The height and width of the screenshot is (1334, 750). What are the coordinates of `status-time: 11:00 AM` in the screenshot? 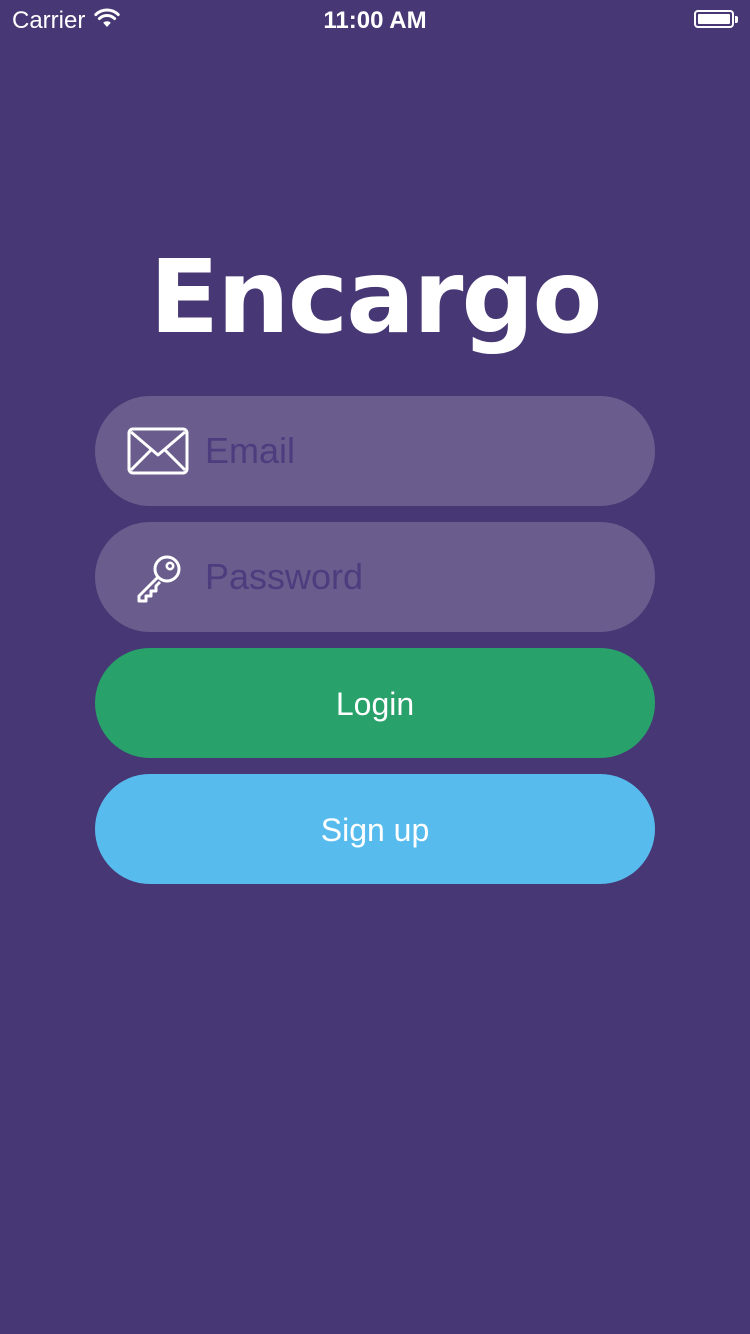 It's located at (375, 20).